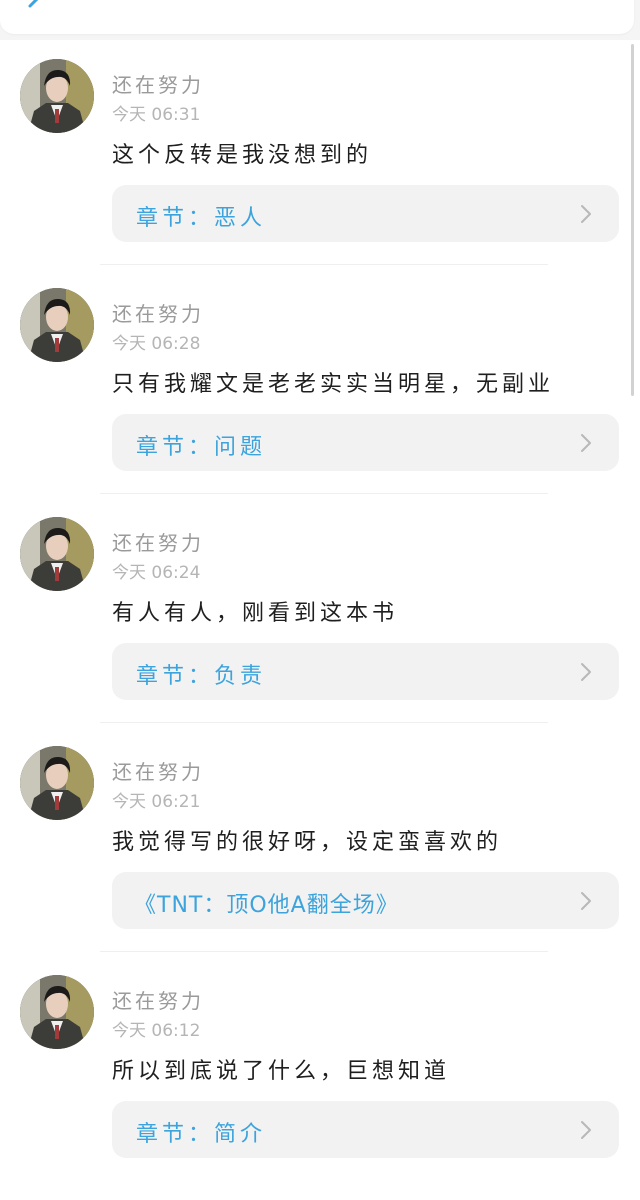 The height and width of the screenshot is (1200, 640). What do you see at coordinates (201, 1134) in the screenshot?
I see `chapter-link-label: 章节：简介` at bounding box center [201, 1134].